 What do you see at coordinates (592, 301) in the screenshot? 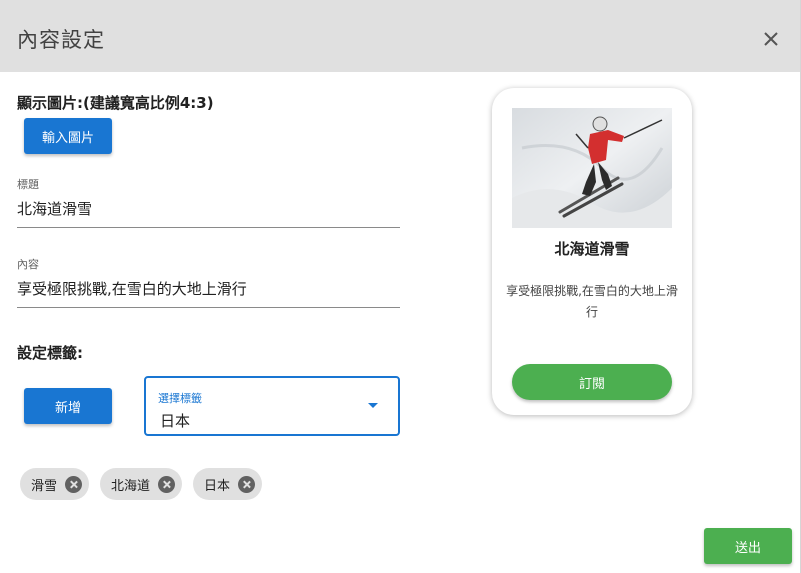
I see `preview-card-text: 享受極限挑戰,在雪白的大地上滑行` at bounding box center [592, 301].